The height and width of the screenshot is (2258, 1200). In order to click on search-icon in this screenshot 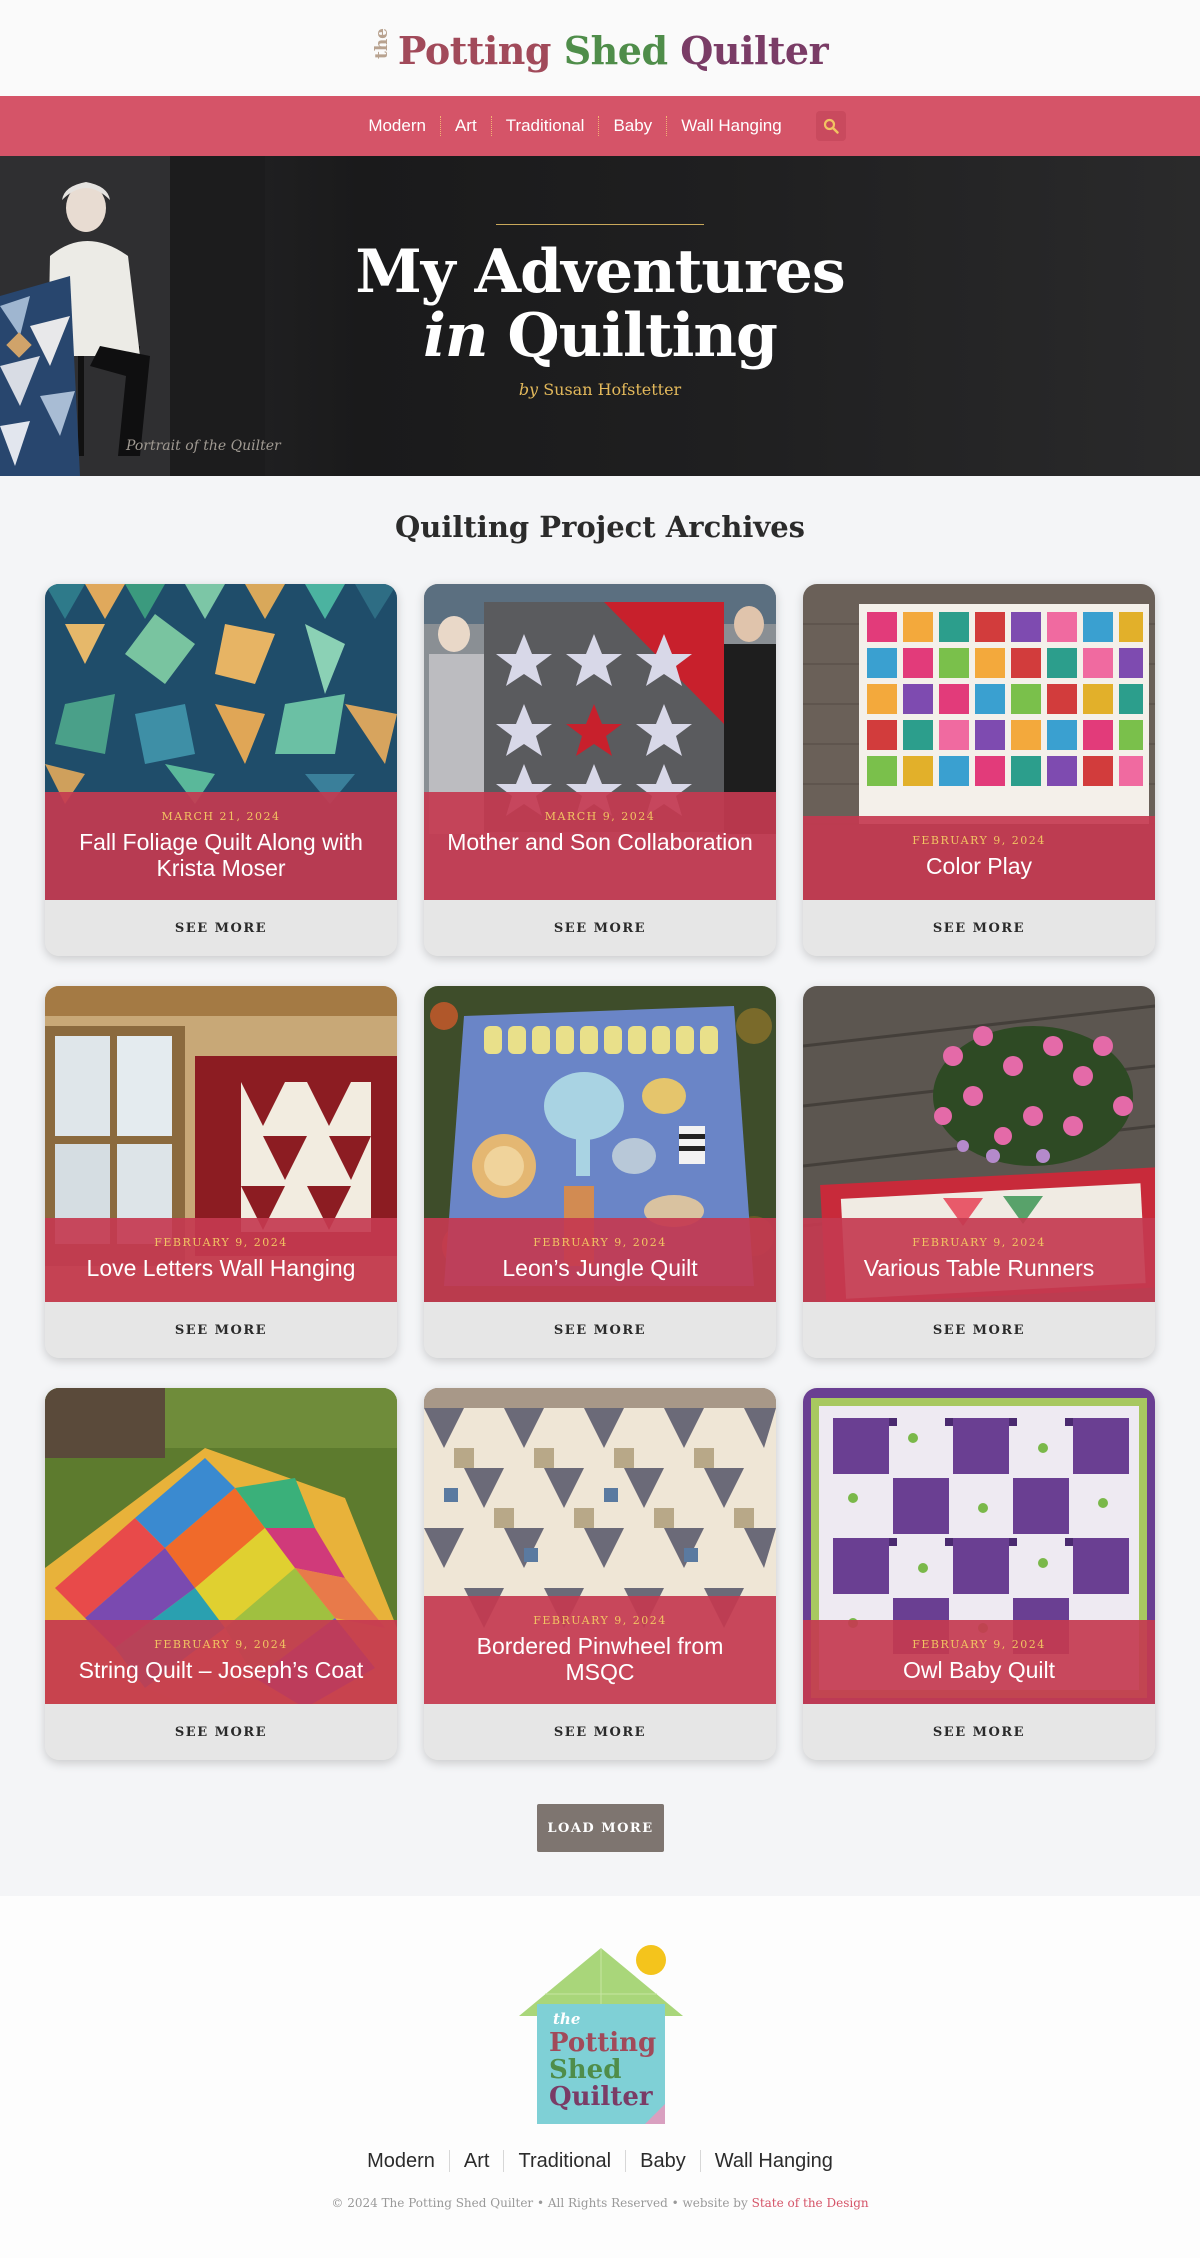, I will do `click(831, 126)`.